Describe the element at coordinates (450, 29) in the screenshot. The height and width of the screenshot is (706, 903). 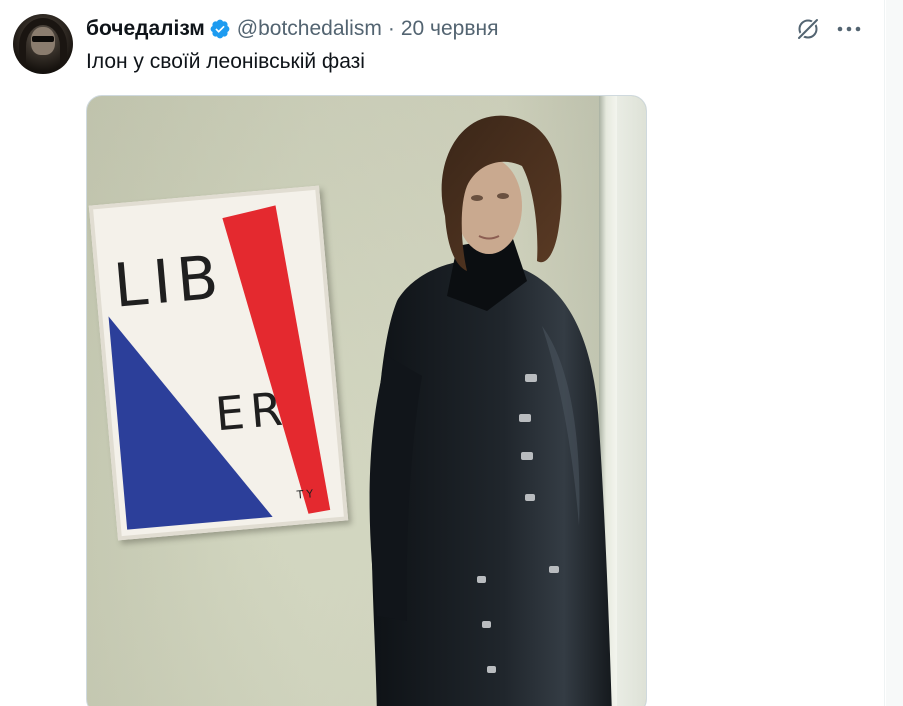
I see `tweet-date: 20 червня` at that location.